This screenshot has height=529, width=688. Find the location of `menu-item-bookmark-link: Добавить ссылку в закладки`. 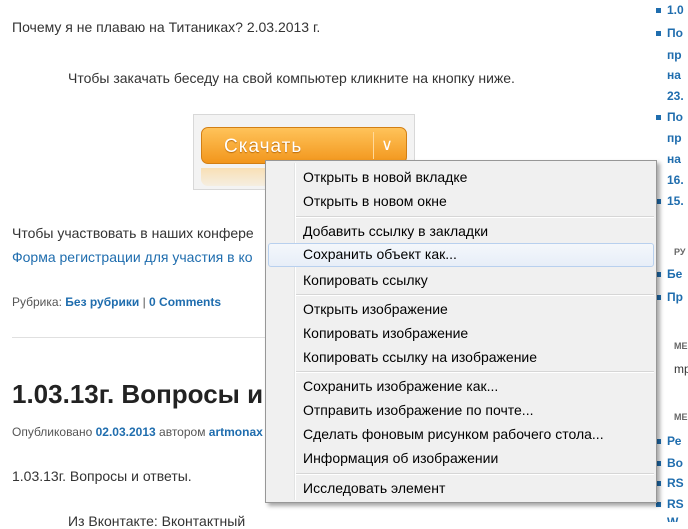

menu-item-bookmark-link: Добавить ссылку в закладки is located at coordinates (461, 231).